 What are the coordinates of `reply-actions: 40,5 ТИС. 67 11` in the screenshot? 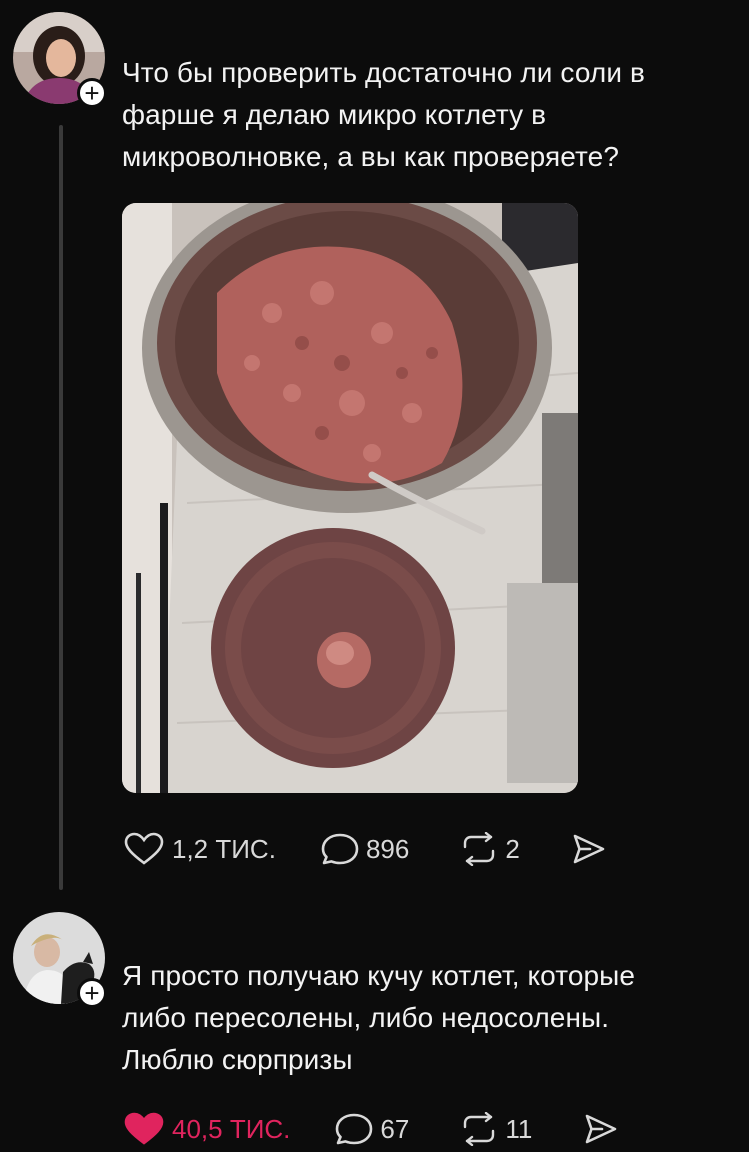 It's located at (370, 1129).